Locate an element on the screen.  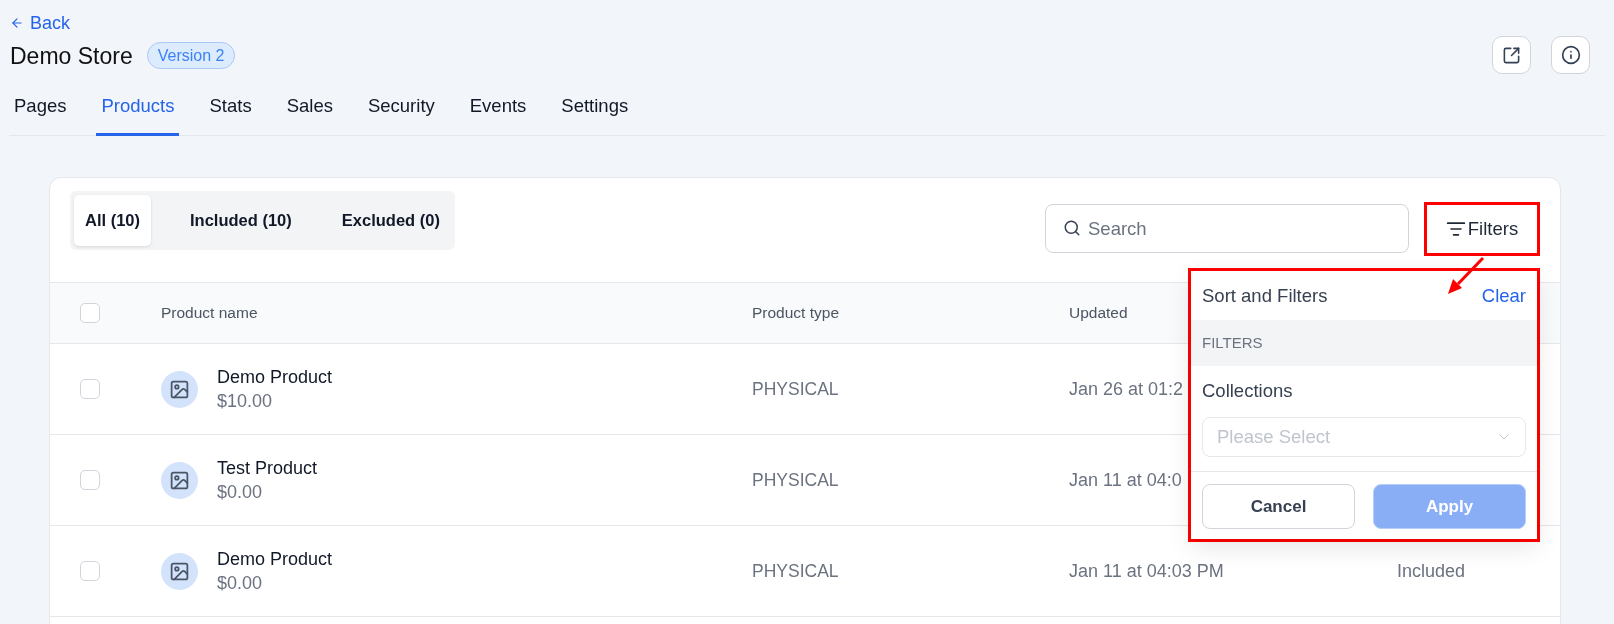
nav-tab: Products is located at coordinates (138, 112).